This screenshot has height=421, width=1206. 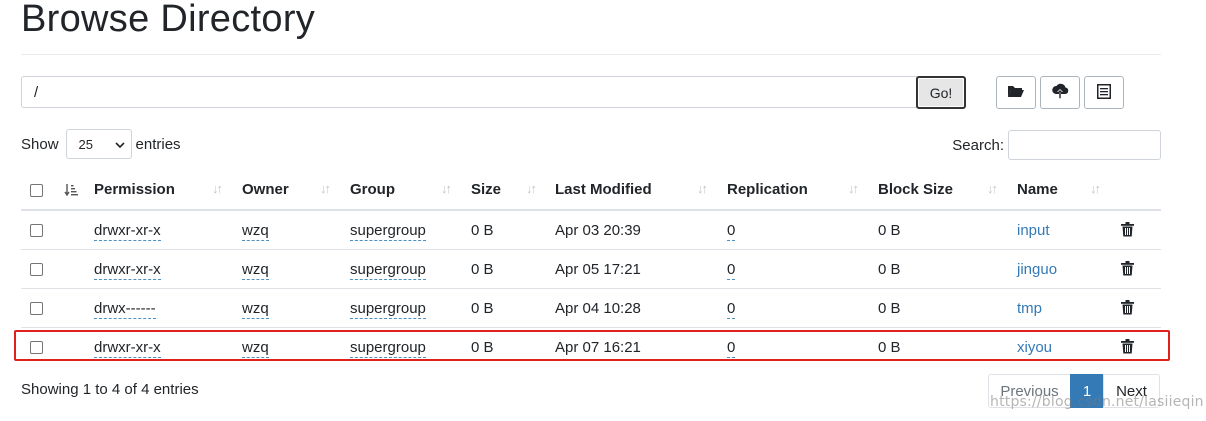 I want to click on cut-paste-list-button, so click(x=1104, y=92).